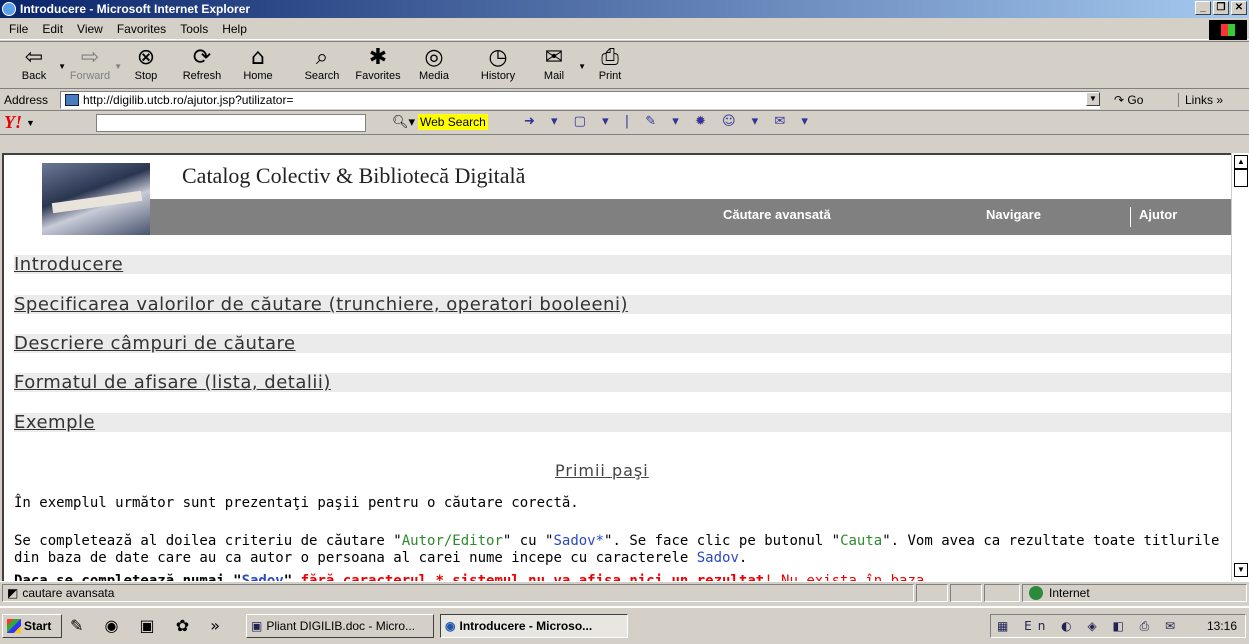  Describe the element at coordinates (622, 343) in the screenshot. I see `toc-link-descriere: Descriere câmpuri de căutare` at that location.